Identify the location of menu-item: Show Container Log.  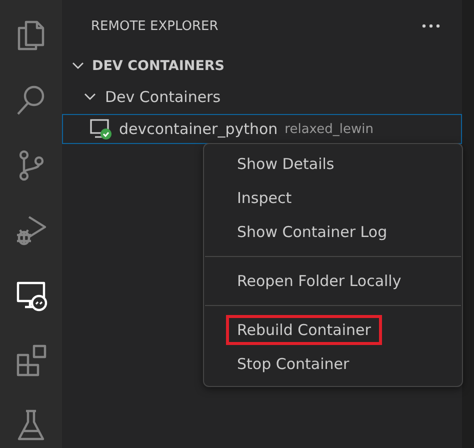
(333, 232).